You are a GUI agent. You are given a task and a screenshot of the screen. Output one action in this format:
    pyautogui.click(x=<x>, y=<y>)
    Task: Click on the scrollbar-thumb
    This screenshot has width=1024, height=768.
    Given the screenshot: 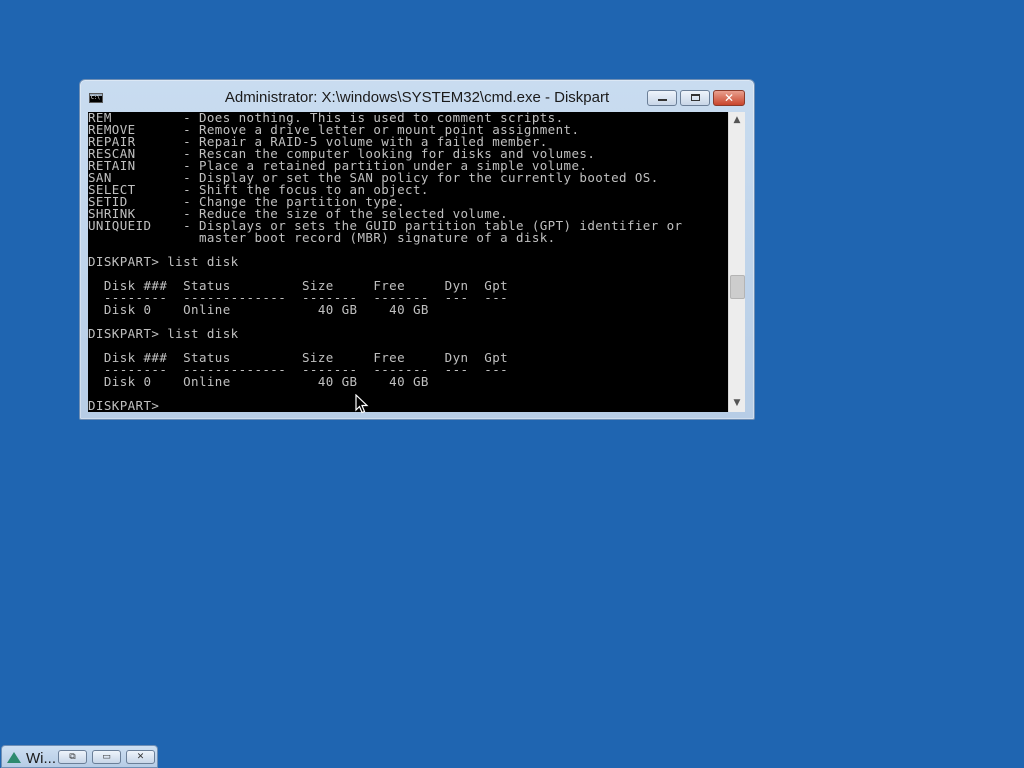 What is the action you would take?
    pyautogui.click(x=737, y=287)
    